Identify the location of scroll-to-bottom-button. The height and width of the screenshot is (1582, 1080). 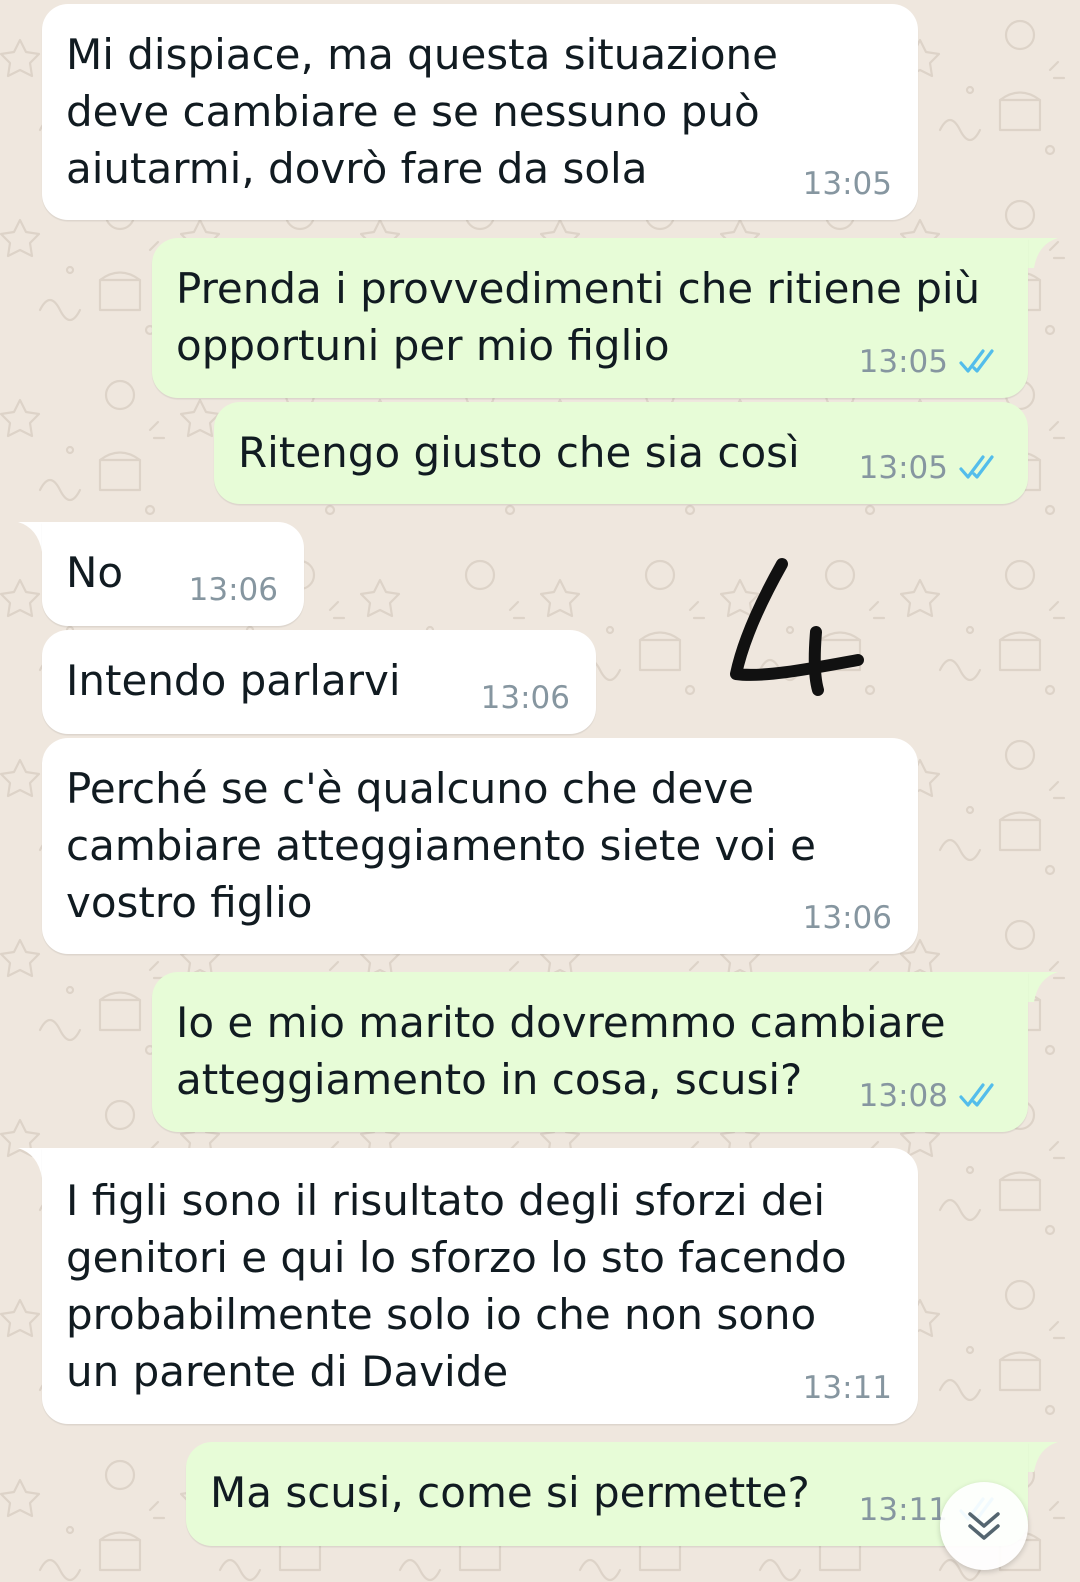
(984, 1526).